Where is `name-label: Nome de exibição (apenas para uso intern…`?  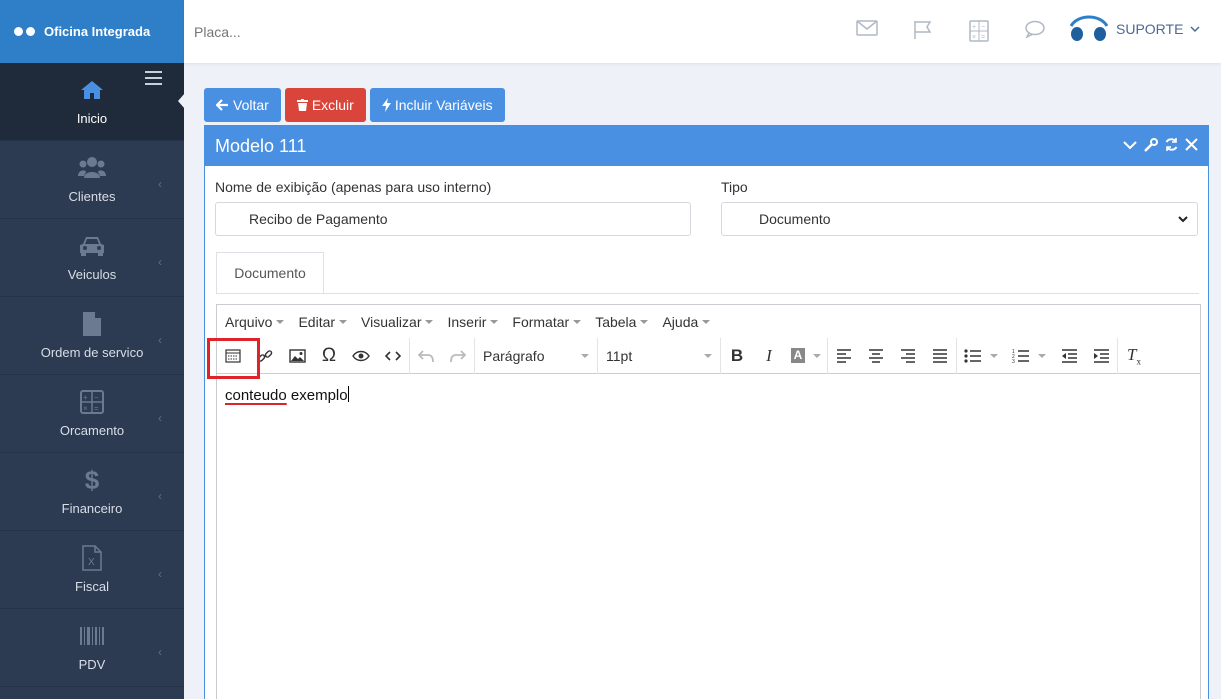 name-label: Nome de exibição (apenas para uso intern… is located at coordinates (353, 187).